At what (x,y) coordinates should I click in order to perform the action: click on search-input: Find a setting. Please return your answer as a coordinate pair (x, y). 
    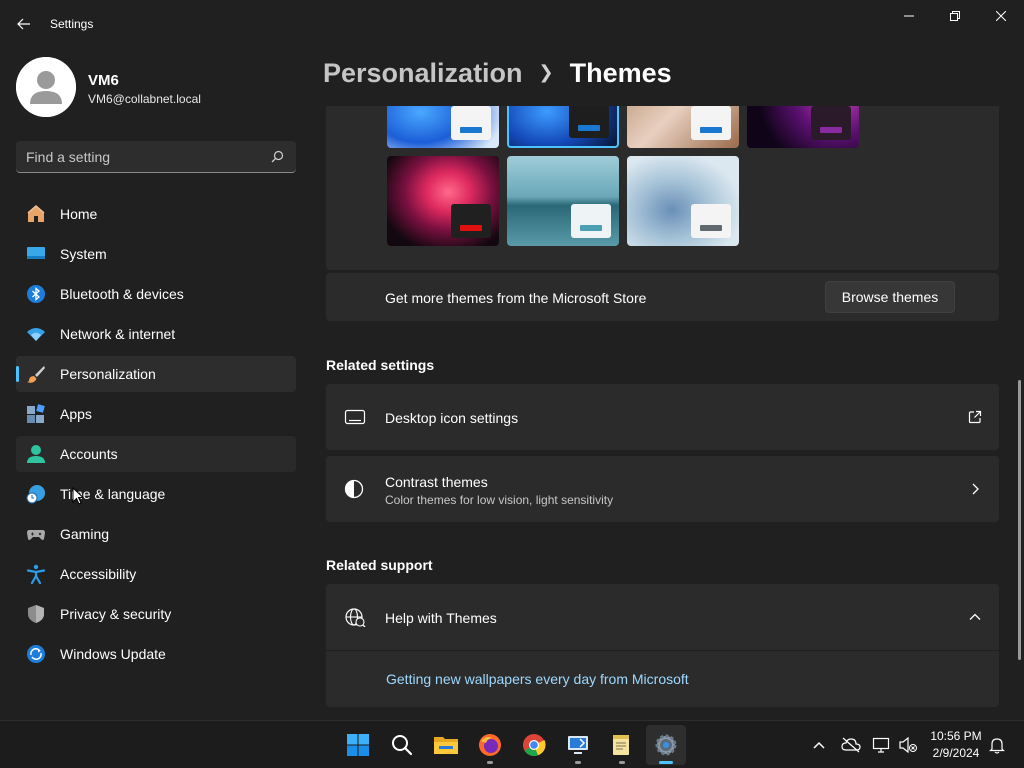
    Looking at the image, I should click on (68, 157).